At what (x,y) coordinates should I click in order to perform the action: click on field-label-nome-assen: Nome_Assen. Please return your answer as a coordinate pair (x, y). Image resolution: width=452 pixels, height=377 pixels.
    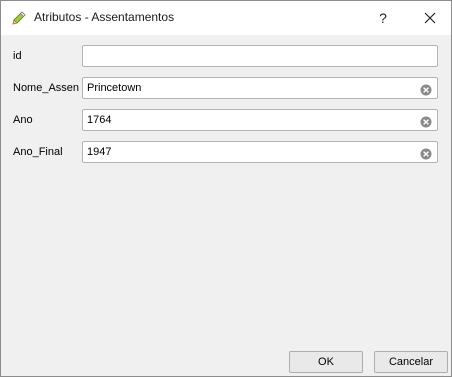
    Looking at the image, I should click on (46, 88).